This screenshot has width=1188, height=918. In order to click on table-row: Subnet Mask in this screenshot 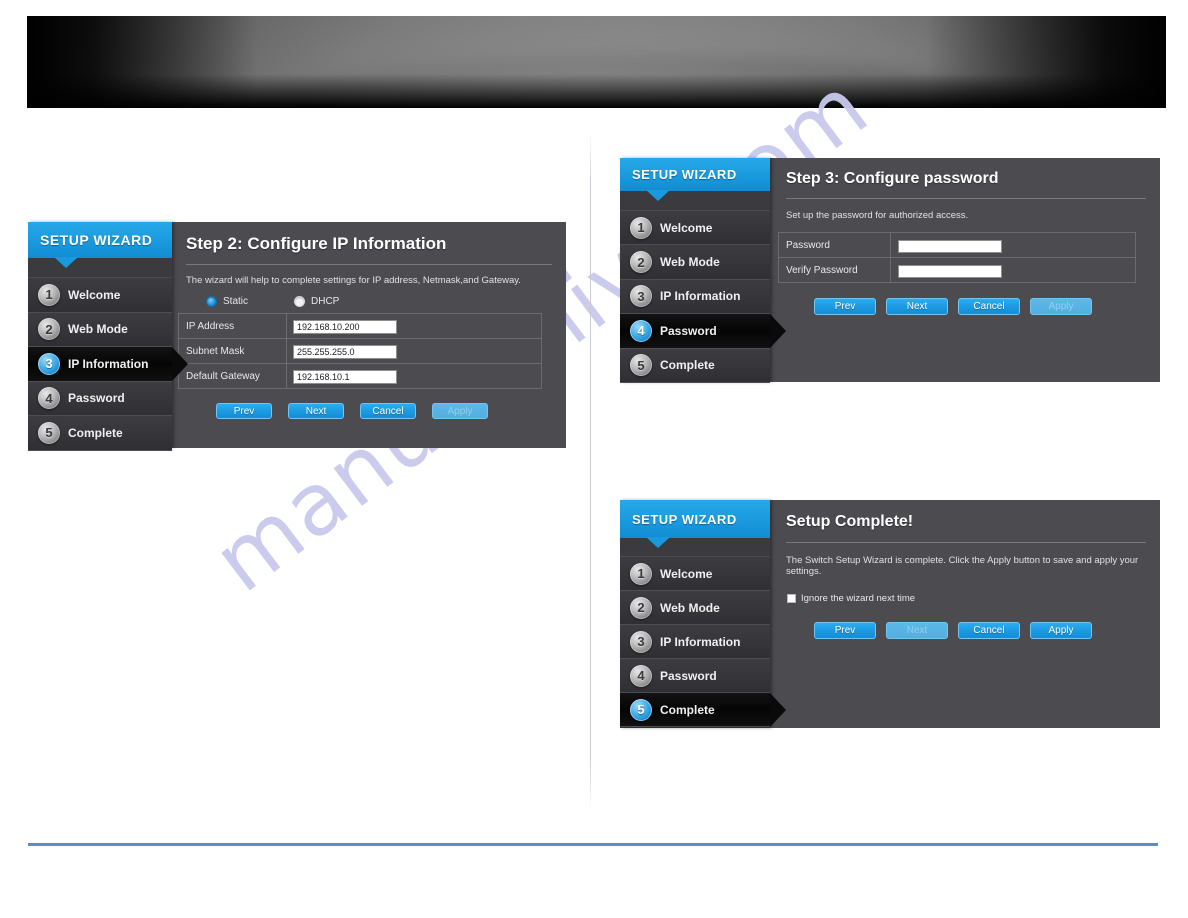, I will do `click(360, 351)`.